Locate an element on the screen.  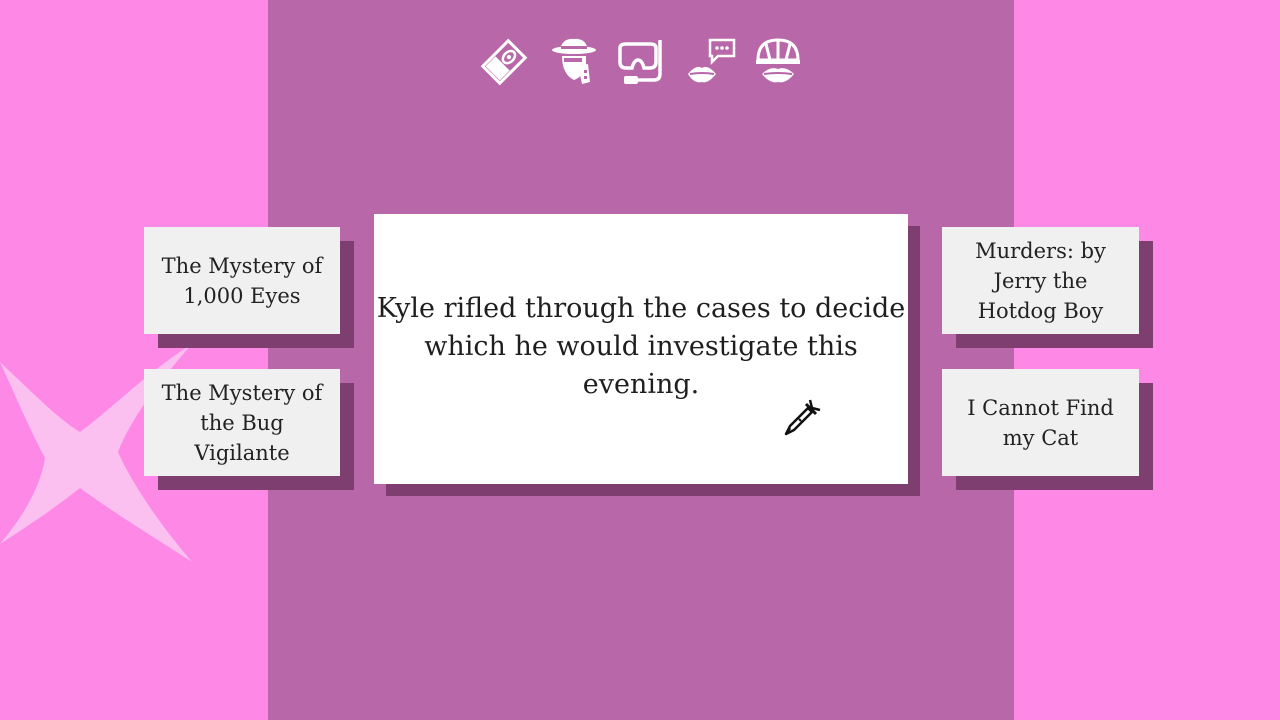
chat-lips-icon is located at coordinates (712, 62).